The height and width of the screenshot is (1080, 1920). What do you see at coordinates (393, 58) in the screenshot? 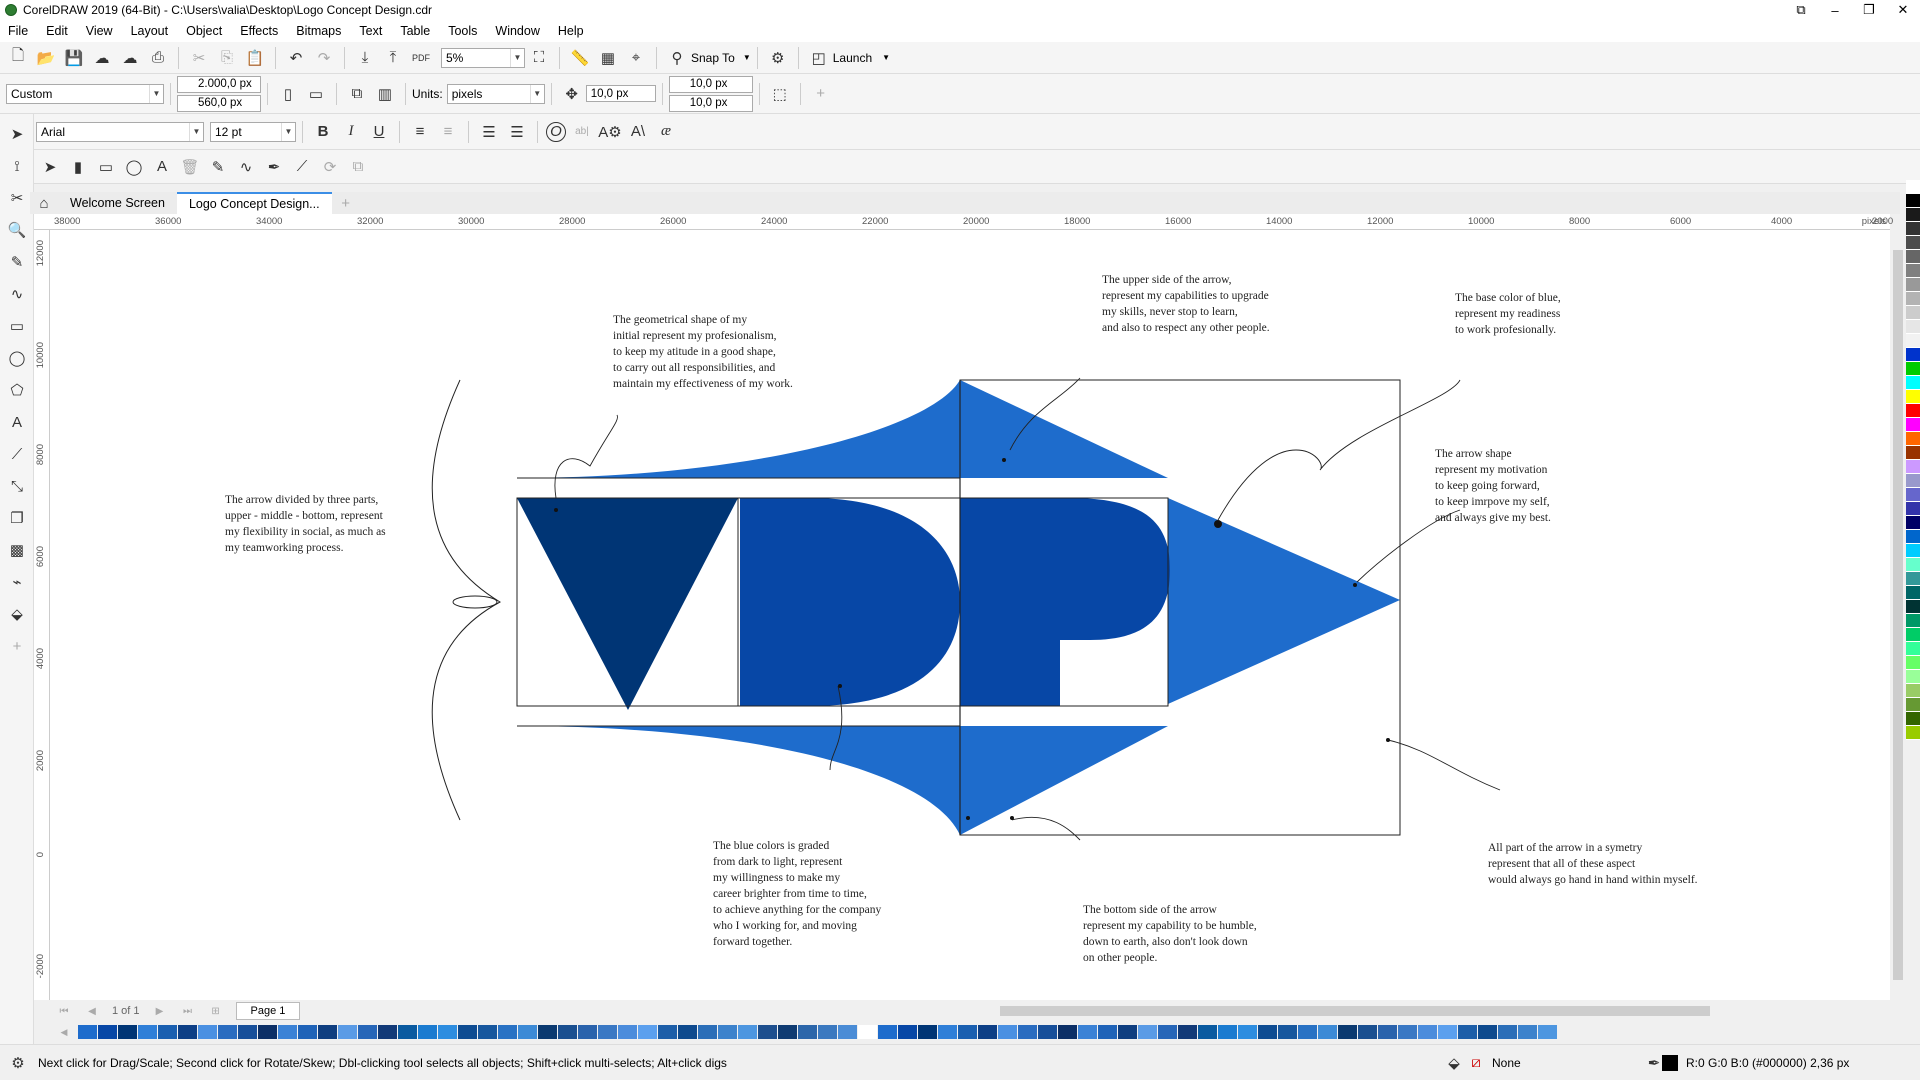
I see `export-icon: ⤒` at bounding box center [393, 58].